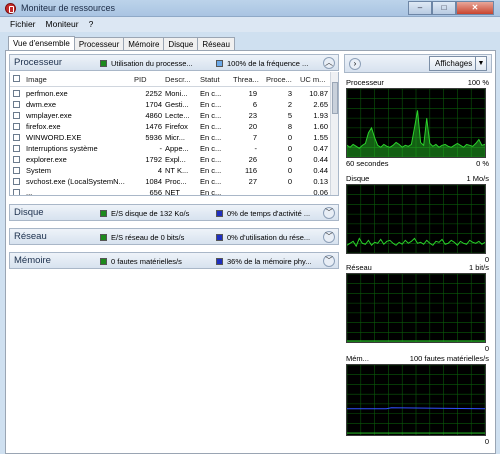  I want to click on maximize-button: □, so click(444, 8).